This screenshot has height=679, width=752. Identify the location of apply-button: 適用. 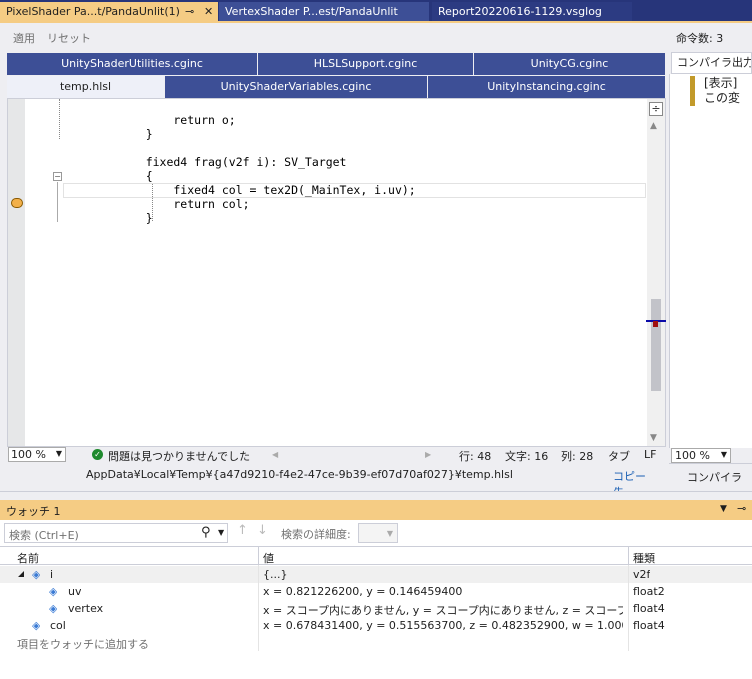
(24, 38).